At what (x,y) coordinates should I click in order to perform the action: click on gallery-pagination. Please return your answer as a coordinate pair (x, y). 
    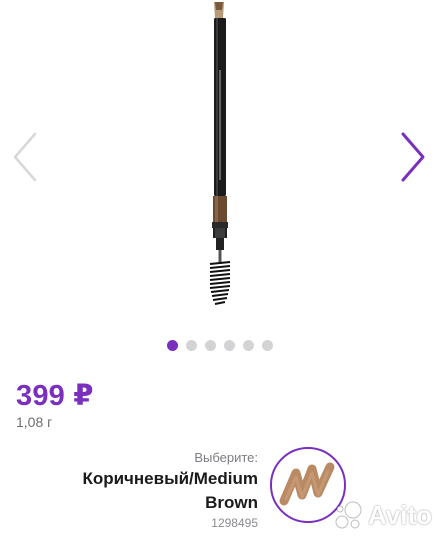
    Looking at the image, I should click on (219, 347).